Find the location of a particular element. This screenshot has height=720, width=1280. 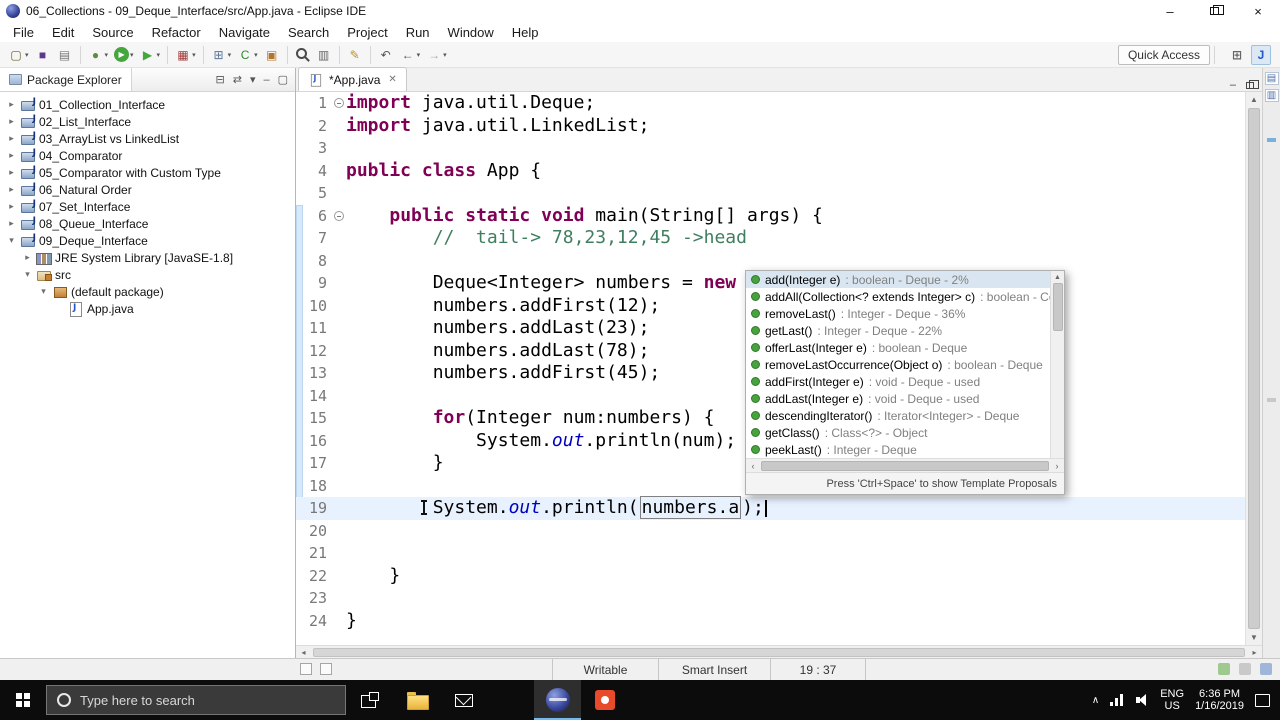

tree-item-default-package: ▾ (default package) is located at coordinates (147, 291).